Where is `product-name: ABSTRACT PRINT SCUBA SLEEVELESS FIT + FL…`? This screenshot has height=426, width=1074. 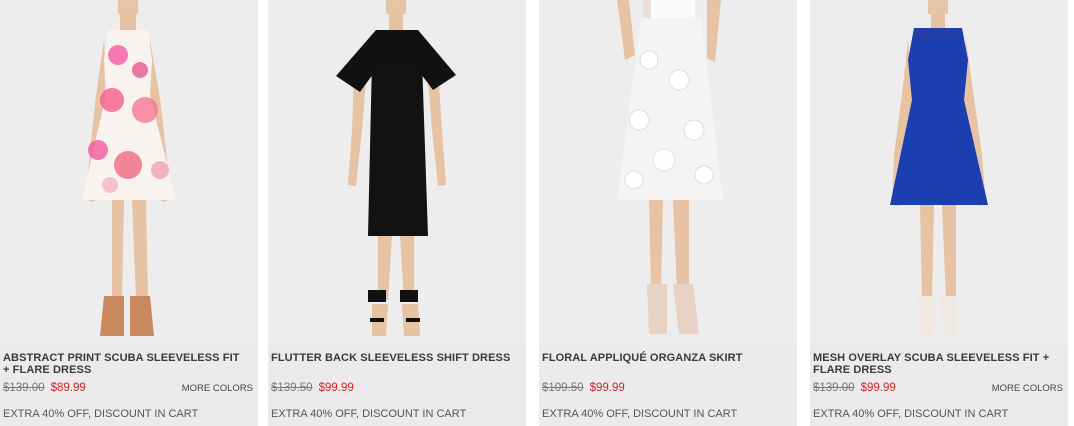 product-name: ABSTRACT PRINT SCUBA SLEEVELESS FIT + FL… is located at coordinates (123, 364).